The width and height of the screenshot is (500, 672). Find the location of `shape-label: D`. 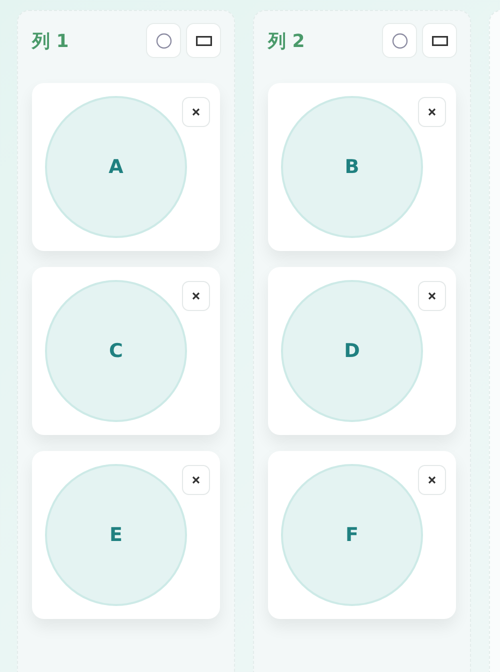

shape-label: D is located at coordinates (352, 351).